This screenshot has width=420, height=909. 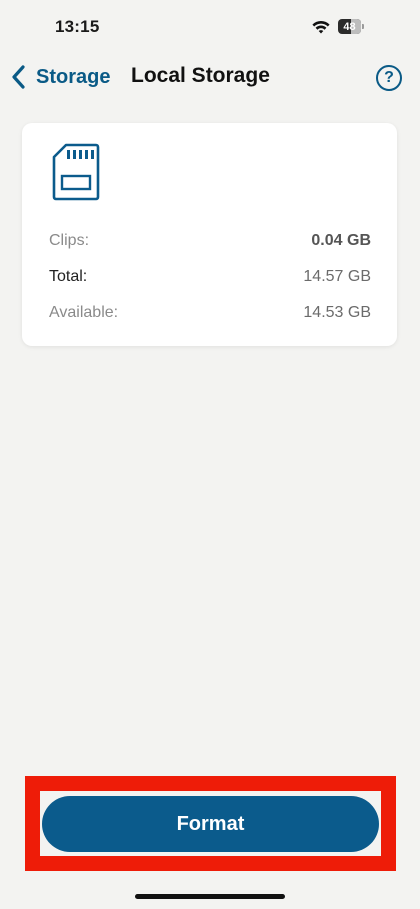 I want to click on clips-value: 0.04 GB, so click(x=341, y=240).